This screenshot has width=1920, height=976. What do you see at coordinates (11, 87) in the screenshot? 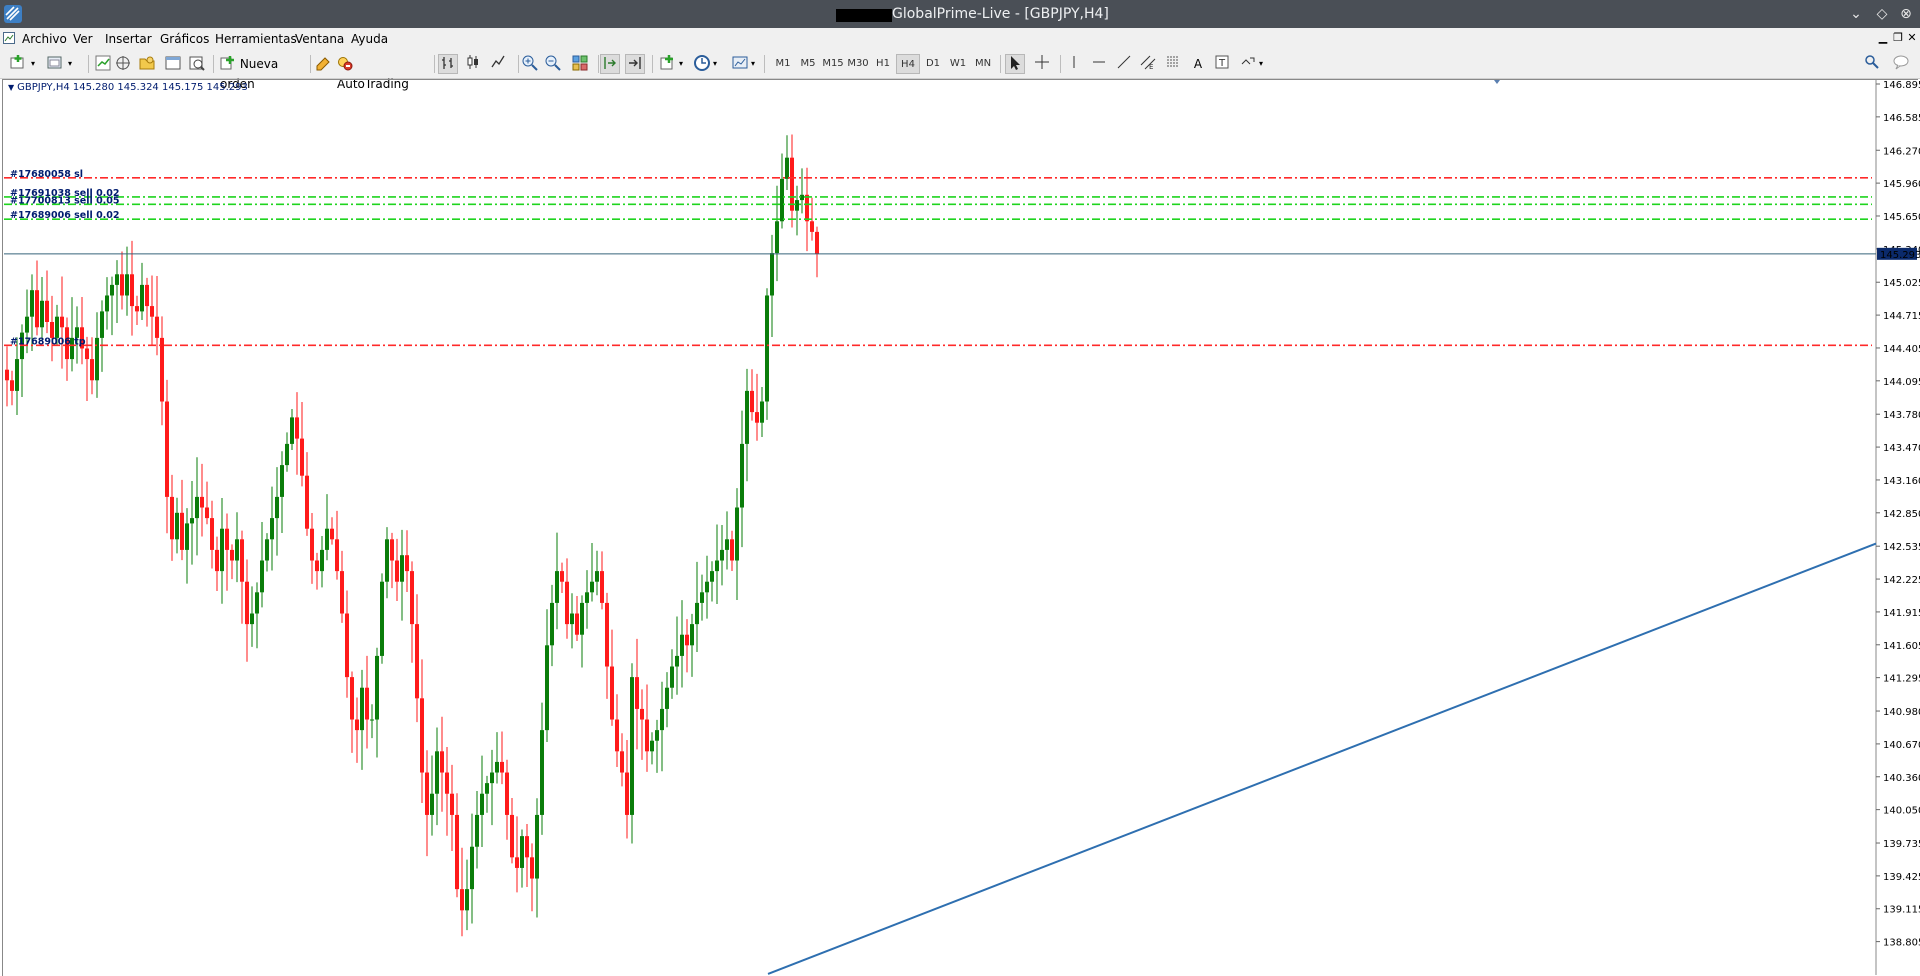
I see `triangle-down-icon: ▼` at bounding box center [11, 87].